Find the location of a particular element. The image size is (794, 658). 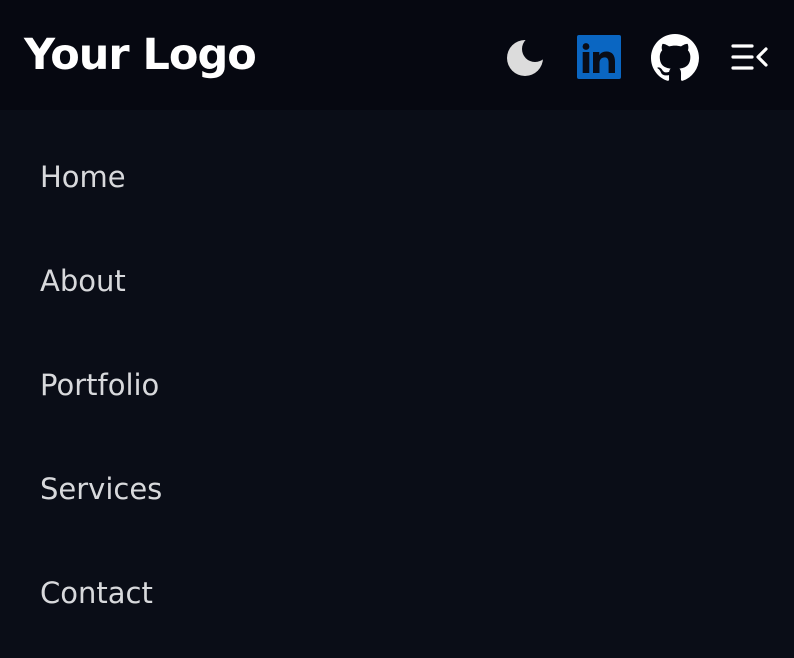

github-icon is located at coordinates (675, 57).